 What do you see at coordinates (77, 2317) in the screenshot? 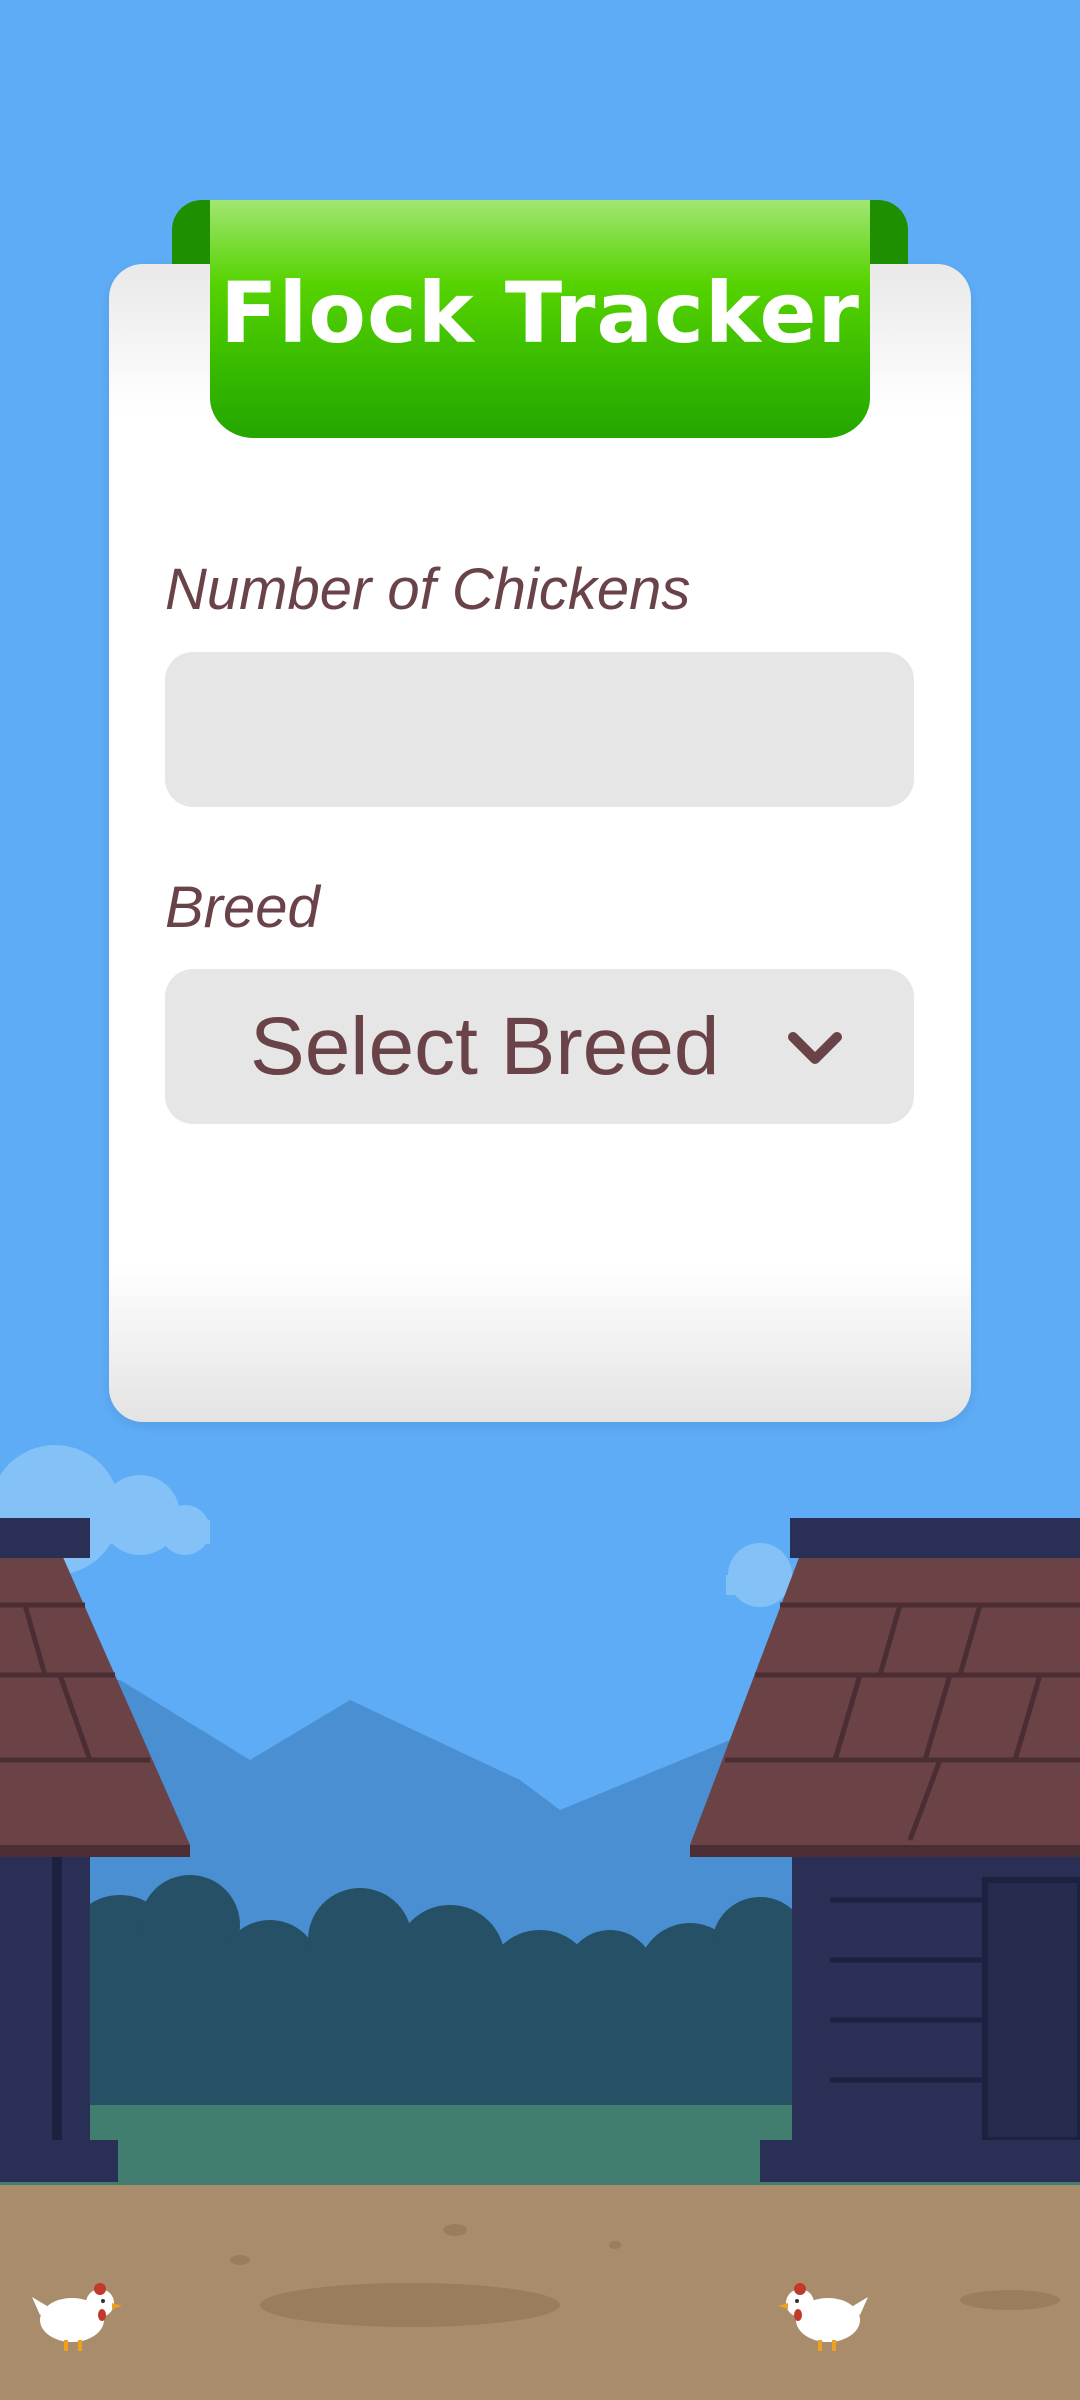
I see `chicken-icon-left` at bounding box center [77, 2317].